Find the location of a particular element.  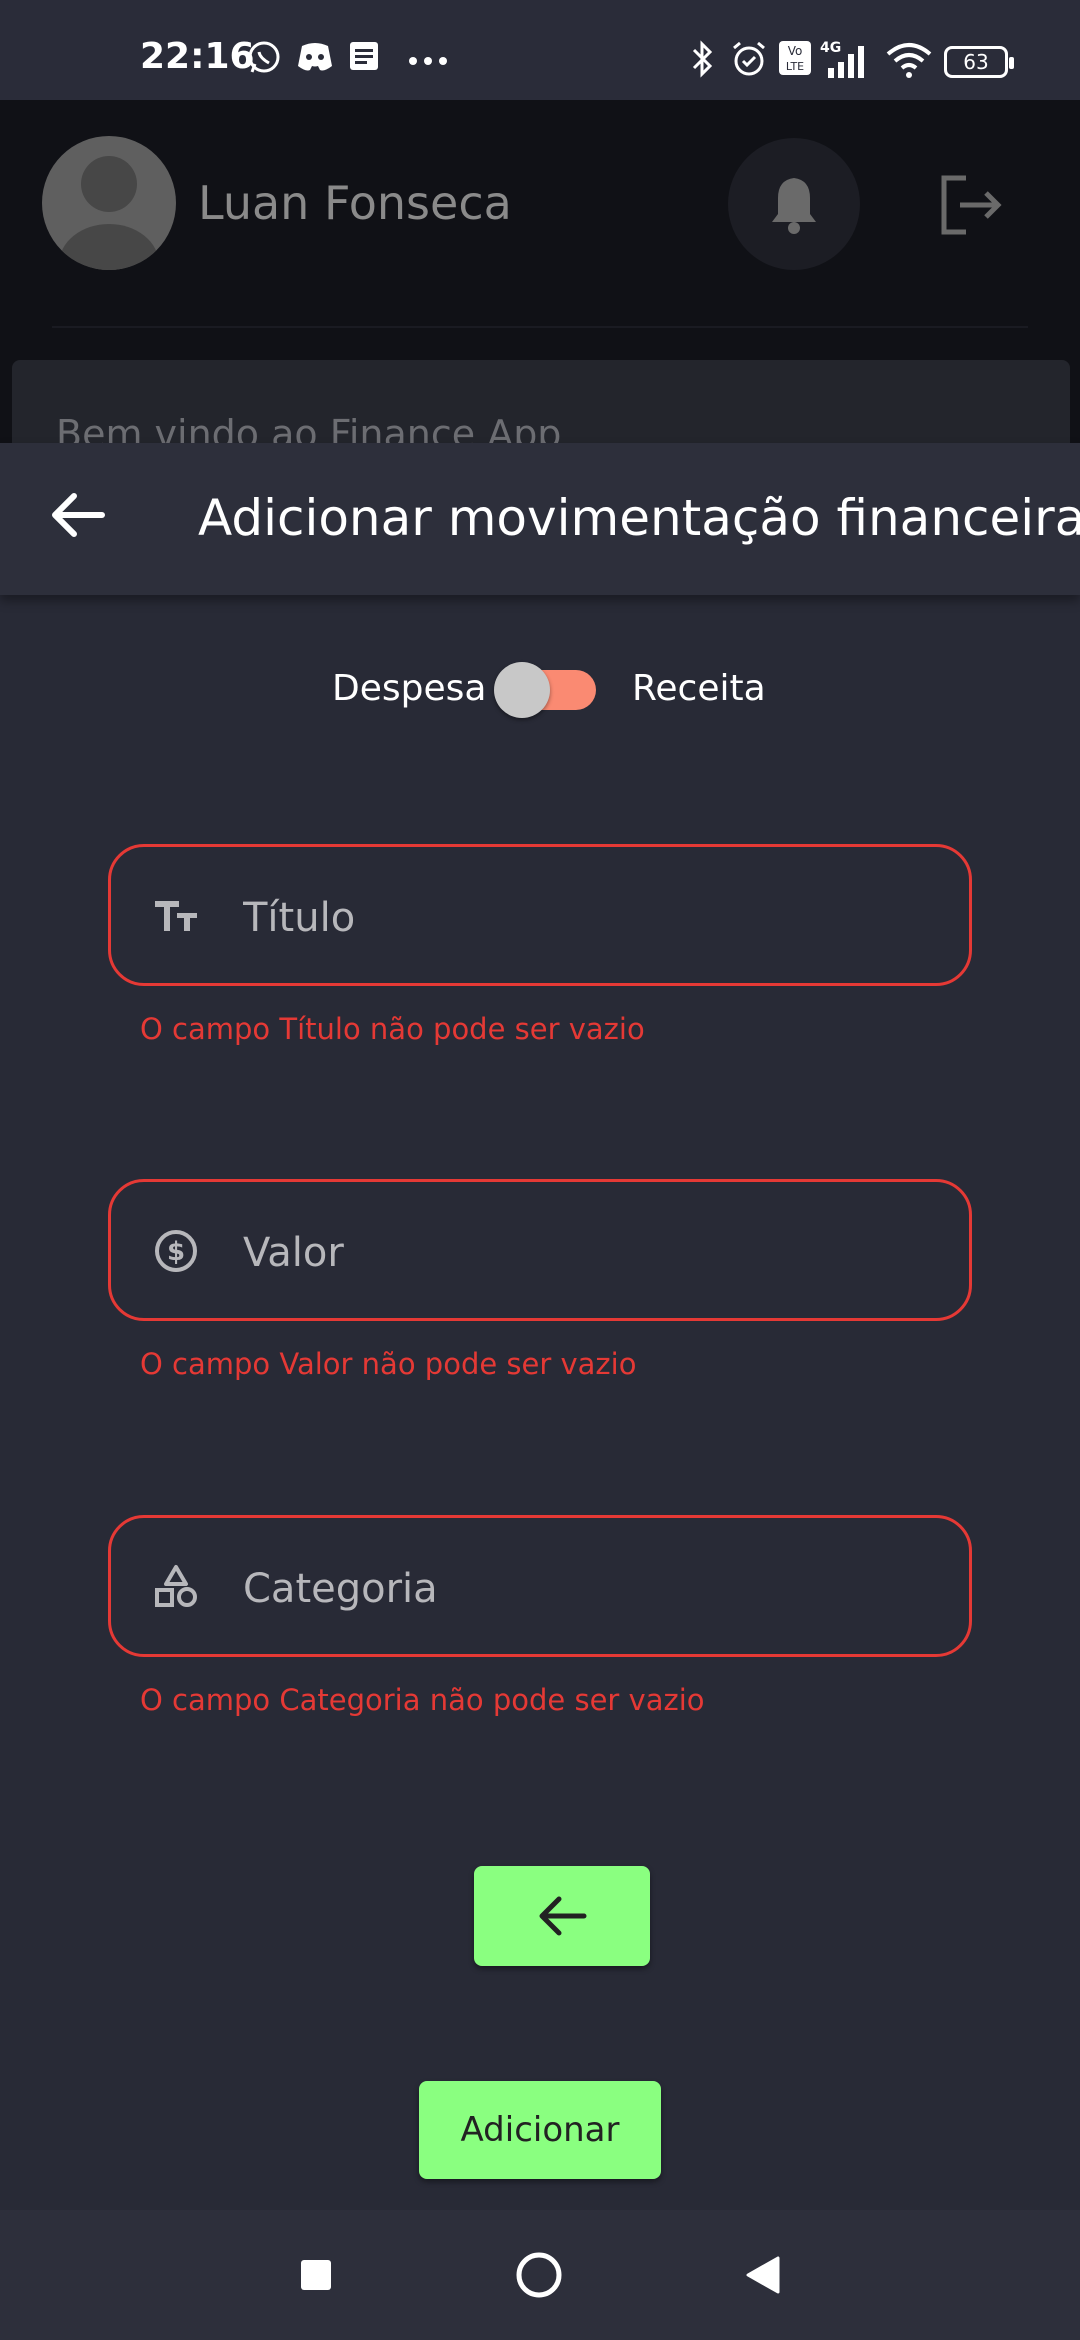

title-error: O campo Título não pode ser vazio is located at coordinates (392, 1029).